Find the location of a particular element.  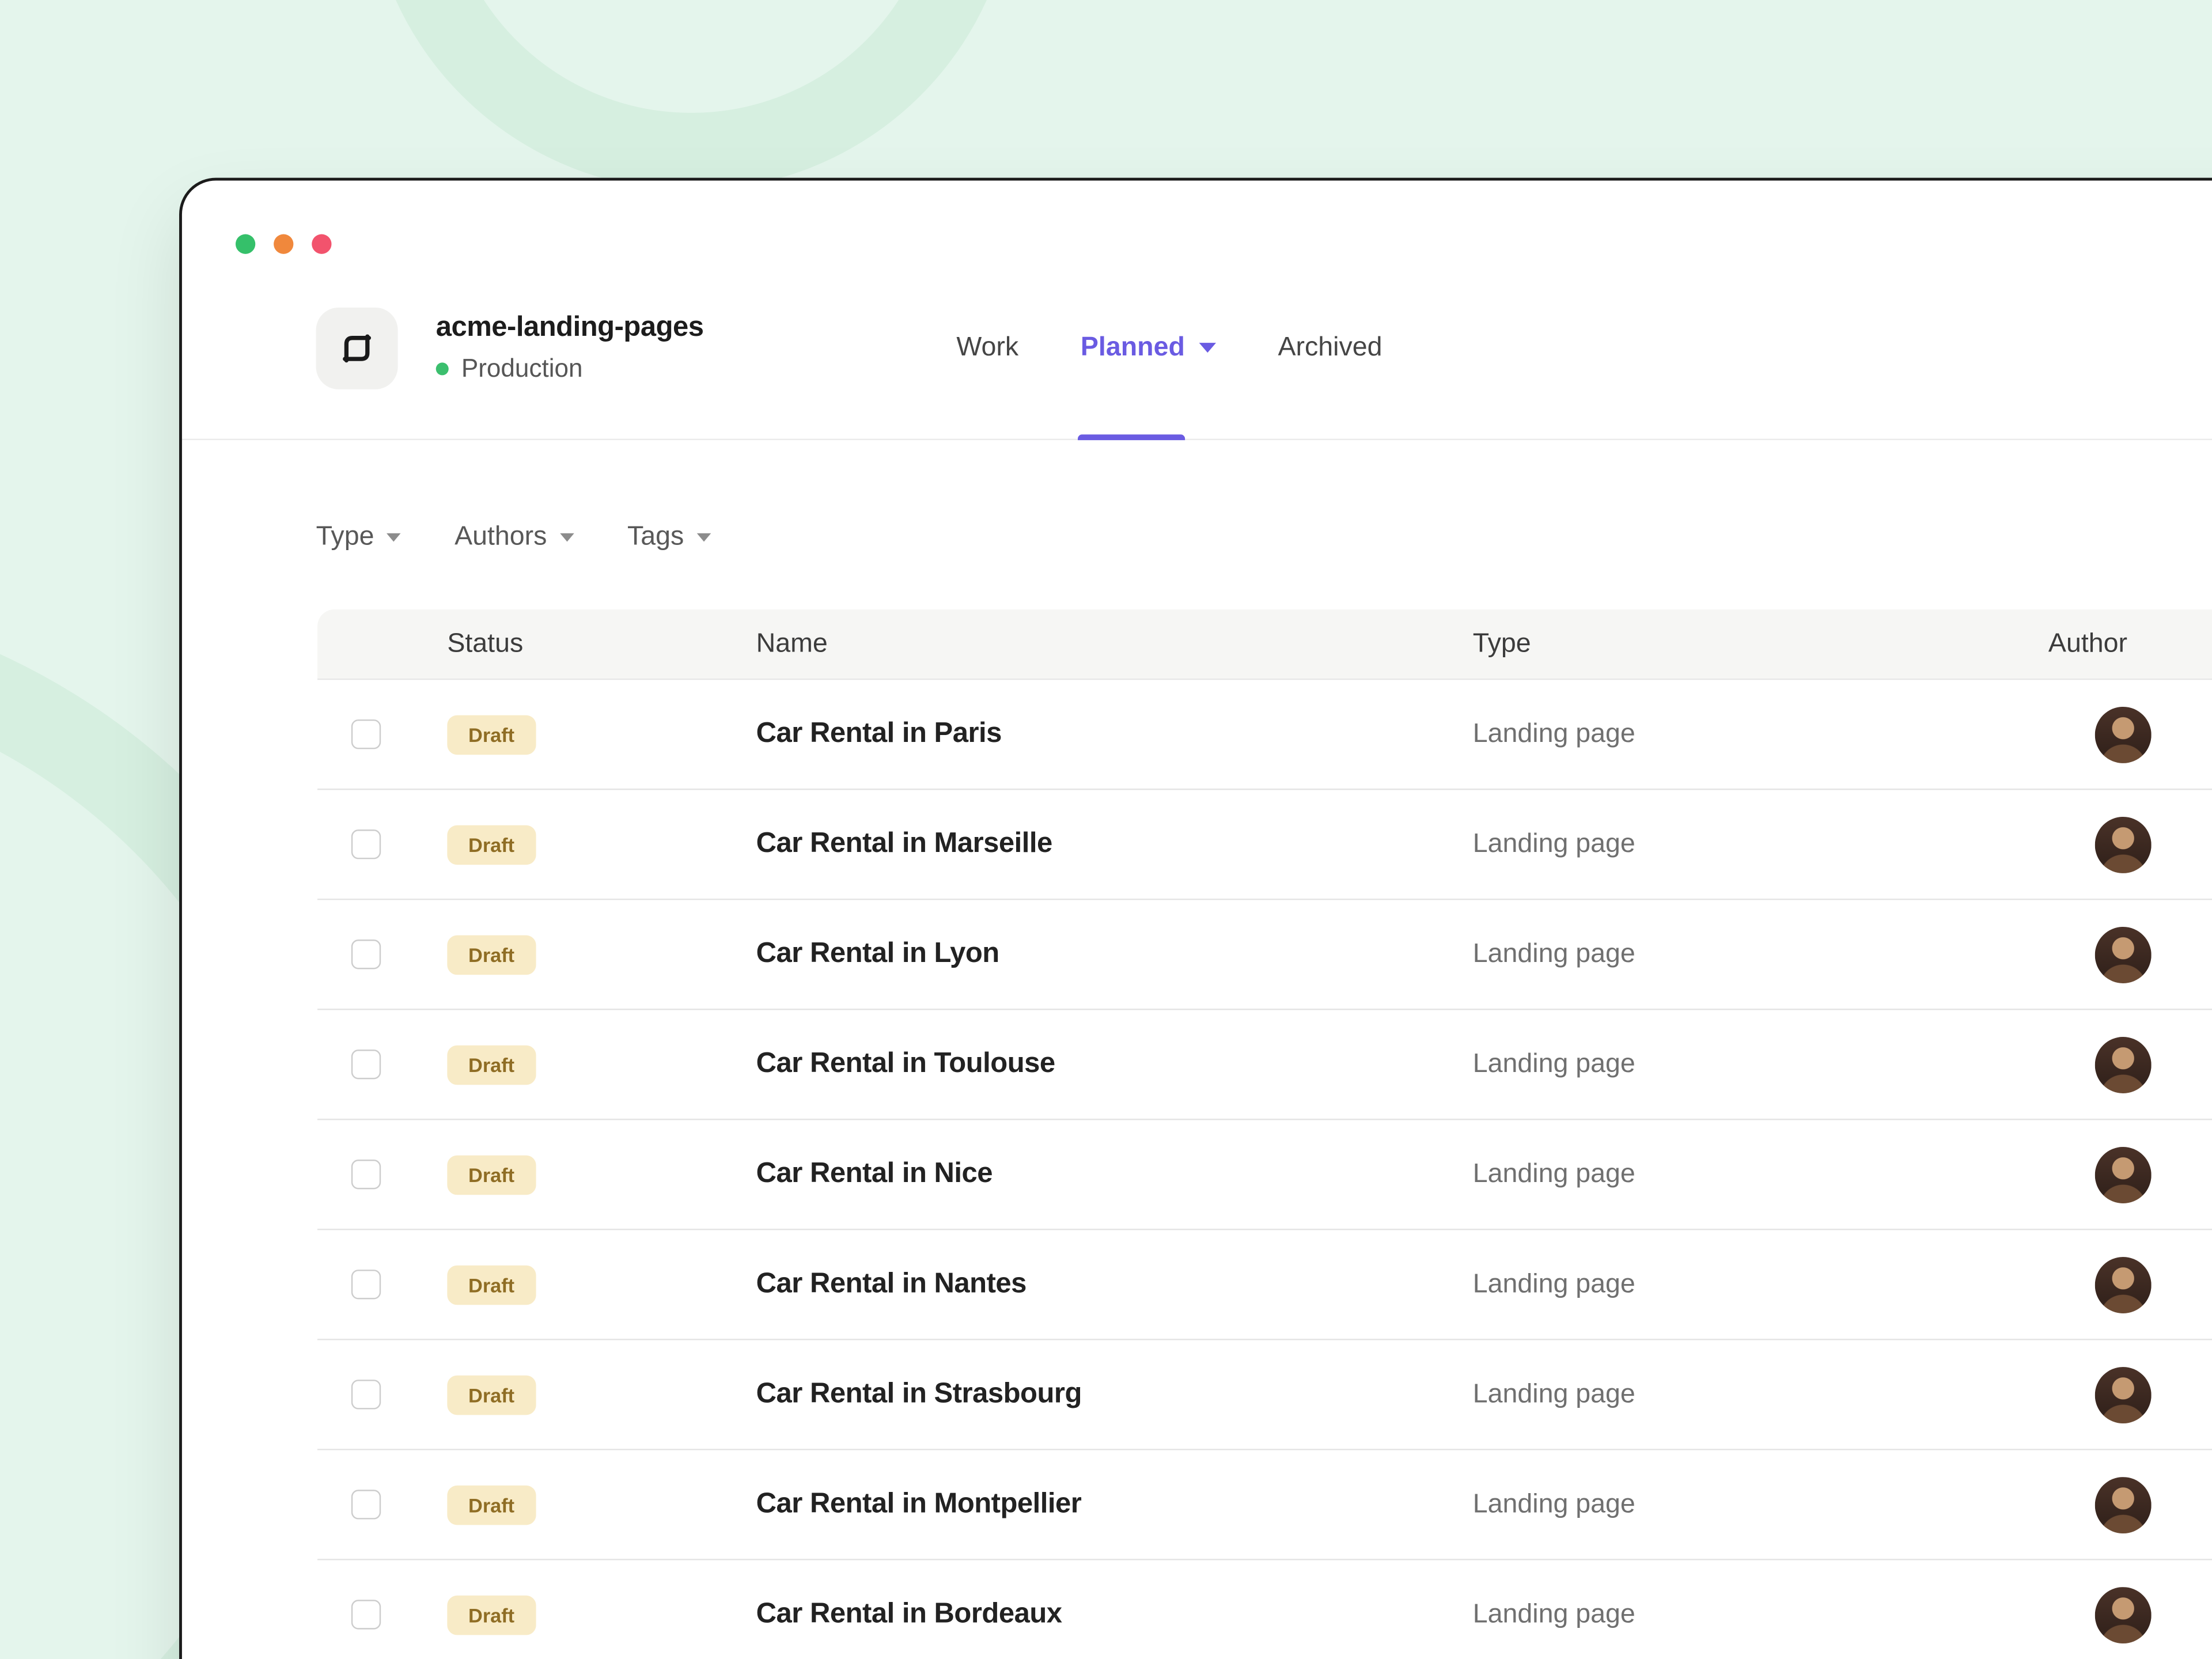

project-title-block: acme-landing-pages Production is located at coordinates (569, 348).